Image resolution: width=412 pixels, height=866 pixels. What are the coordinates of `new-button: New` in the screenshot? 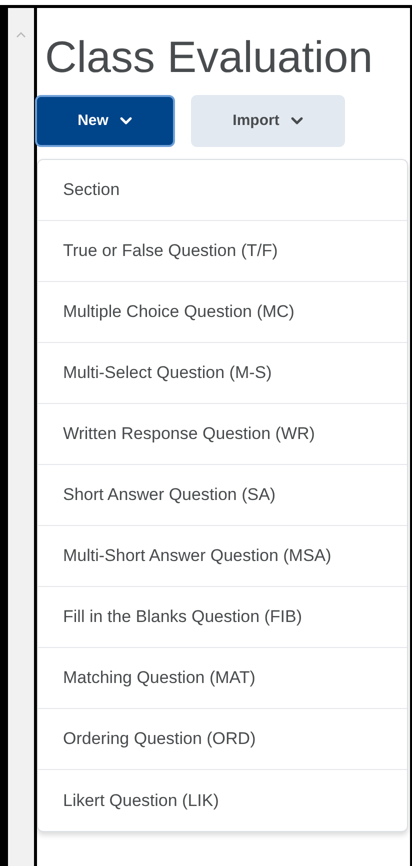 It's located at (105, 121).